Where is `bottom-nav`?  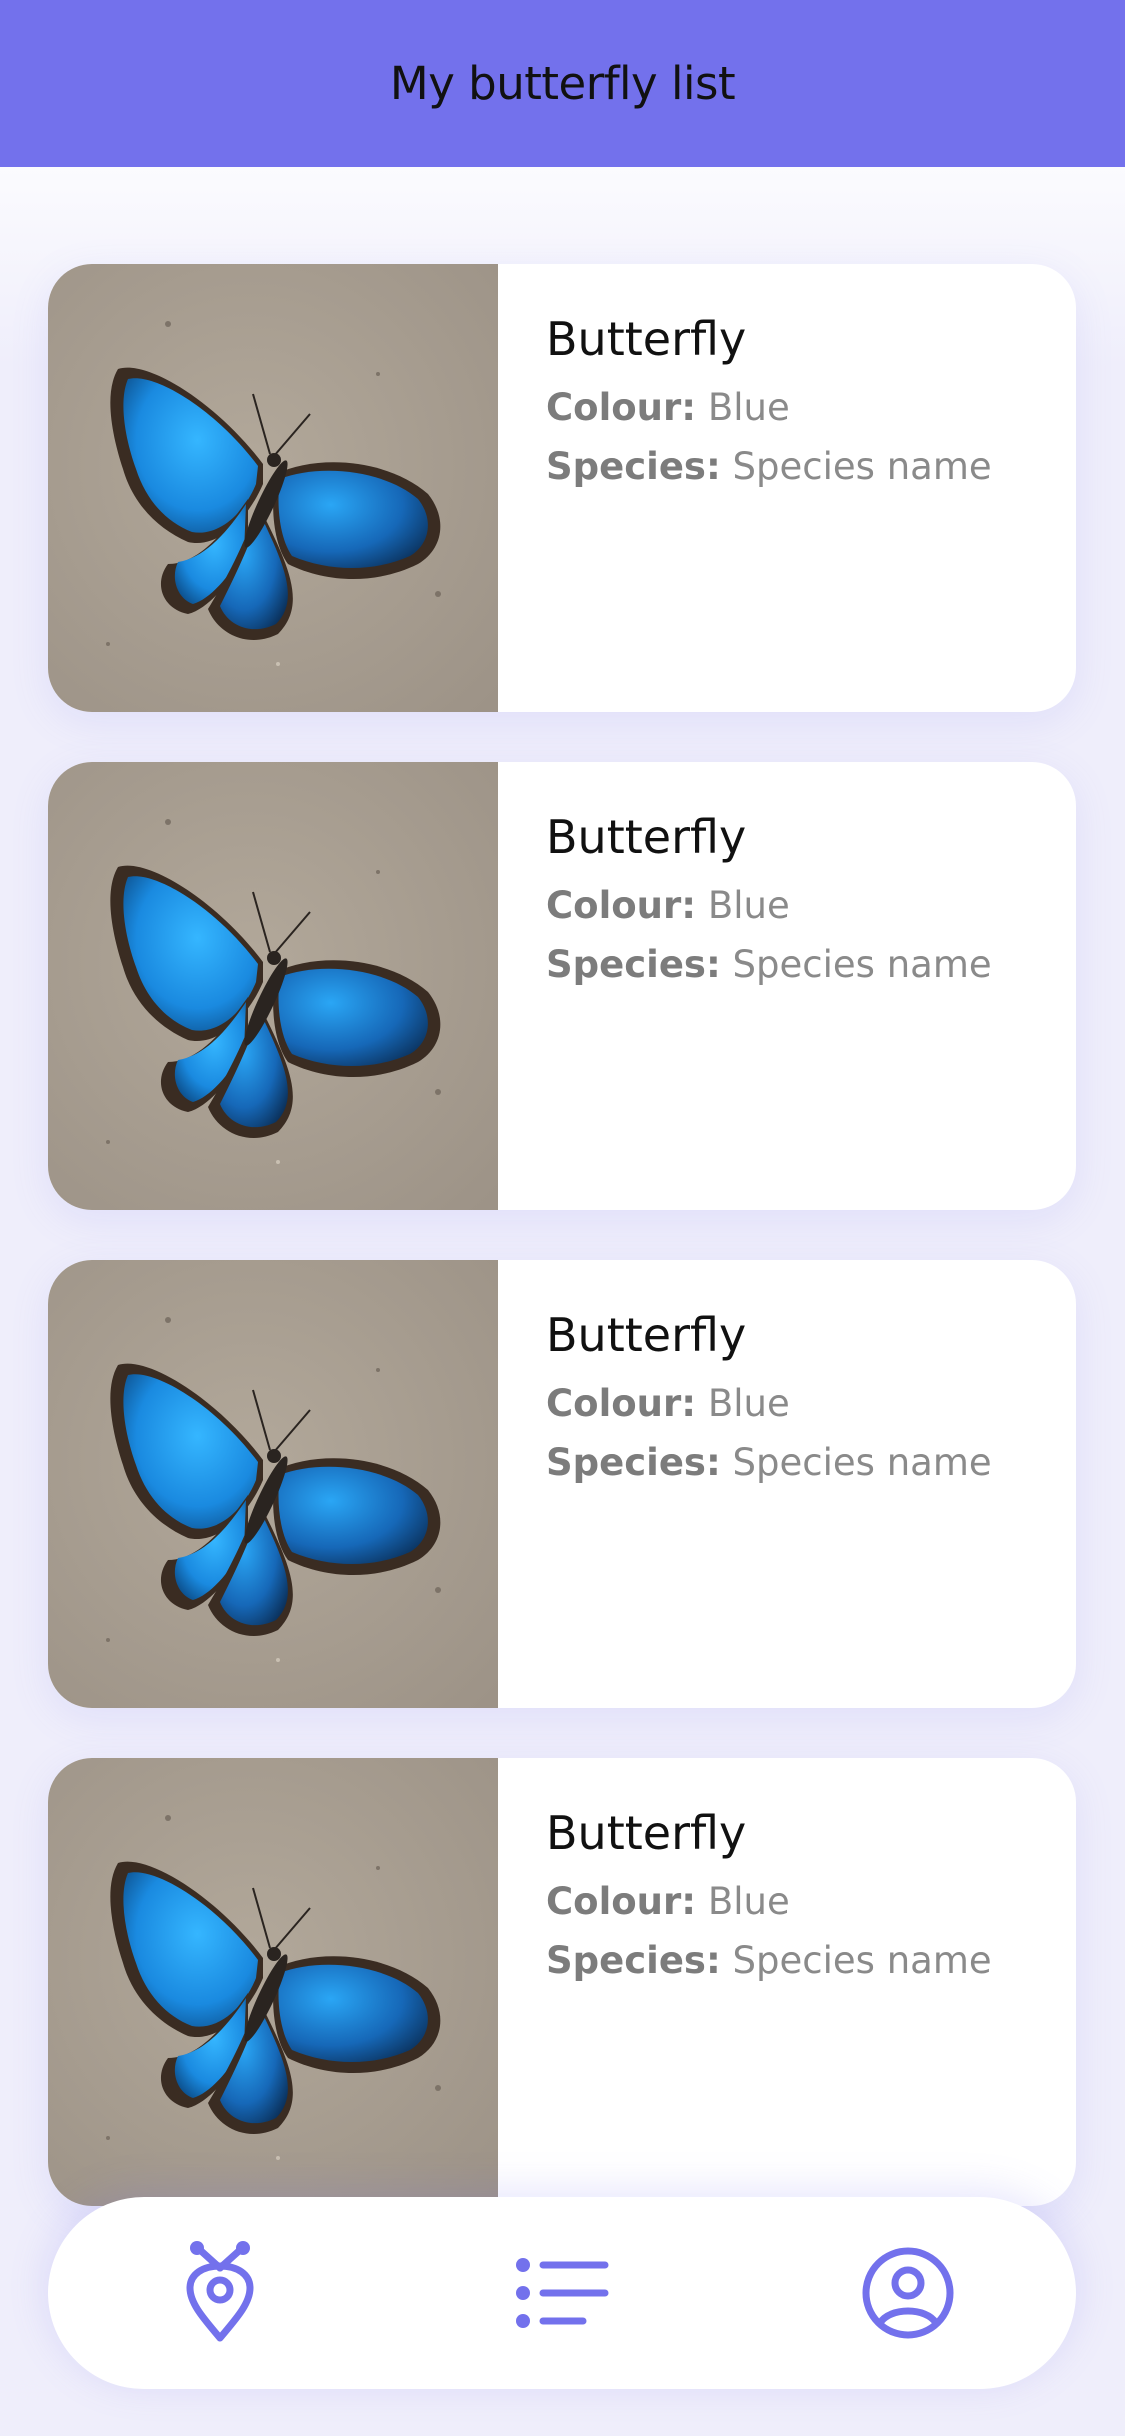
bottom-nav is located at coordinates (562, 2293).